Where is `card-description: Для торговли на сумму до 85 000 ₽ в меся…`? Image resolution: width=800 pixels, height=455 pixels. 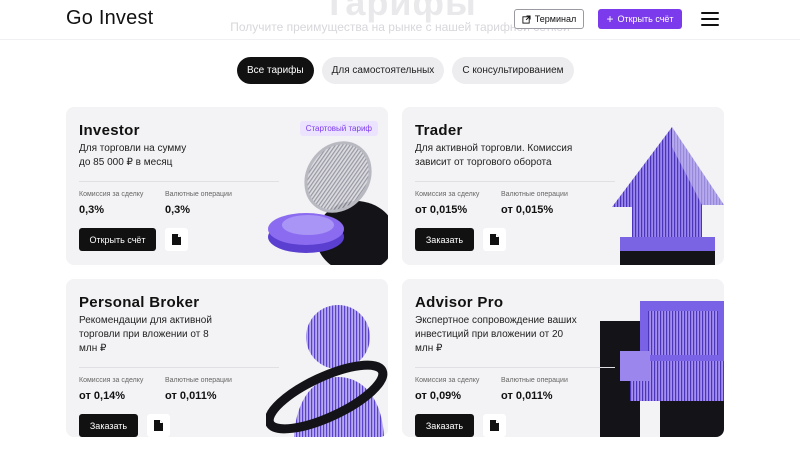
card-description: Для торговли на сумму до 85 000 ₽ в меся… is located at coordinates (133, 155).